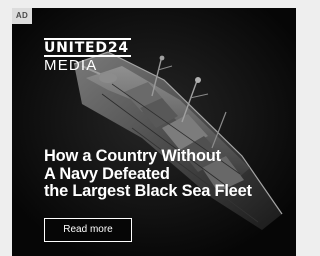 The height and width of the screenshot is (256, 320). Describe the element at coordinates (87, 47) in the screenshot. I see `brand-name-top: UNITED24` at that location.